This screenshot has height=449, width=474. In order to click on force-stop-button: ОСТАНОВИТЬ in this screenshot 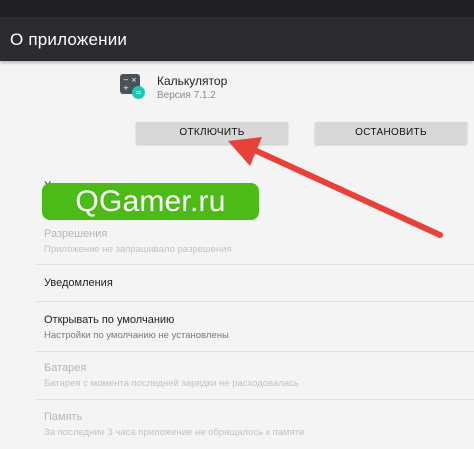, I will do `click(391, 133)`.